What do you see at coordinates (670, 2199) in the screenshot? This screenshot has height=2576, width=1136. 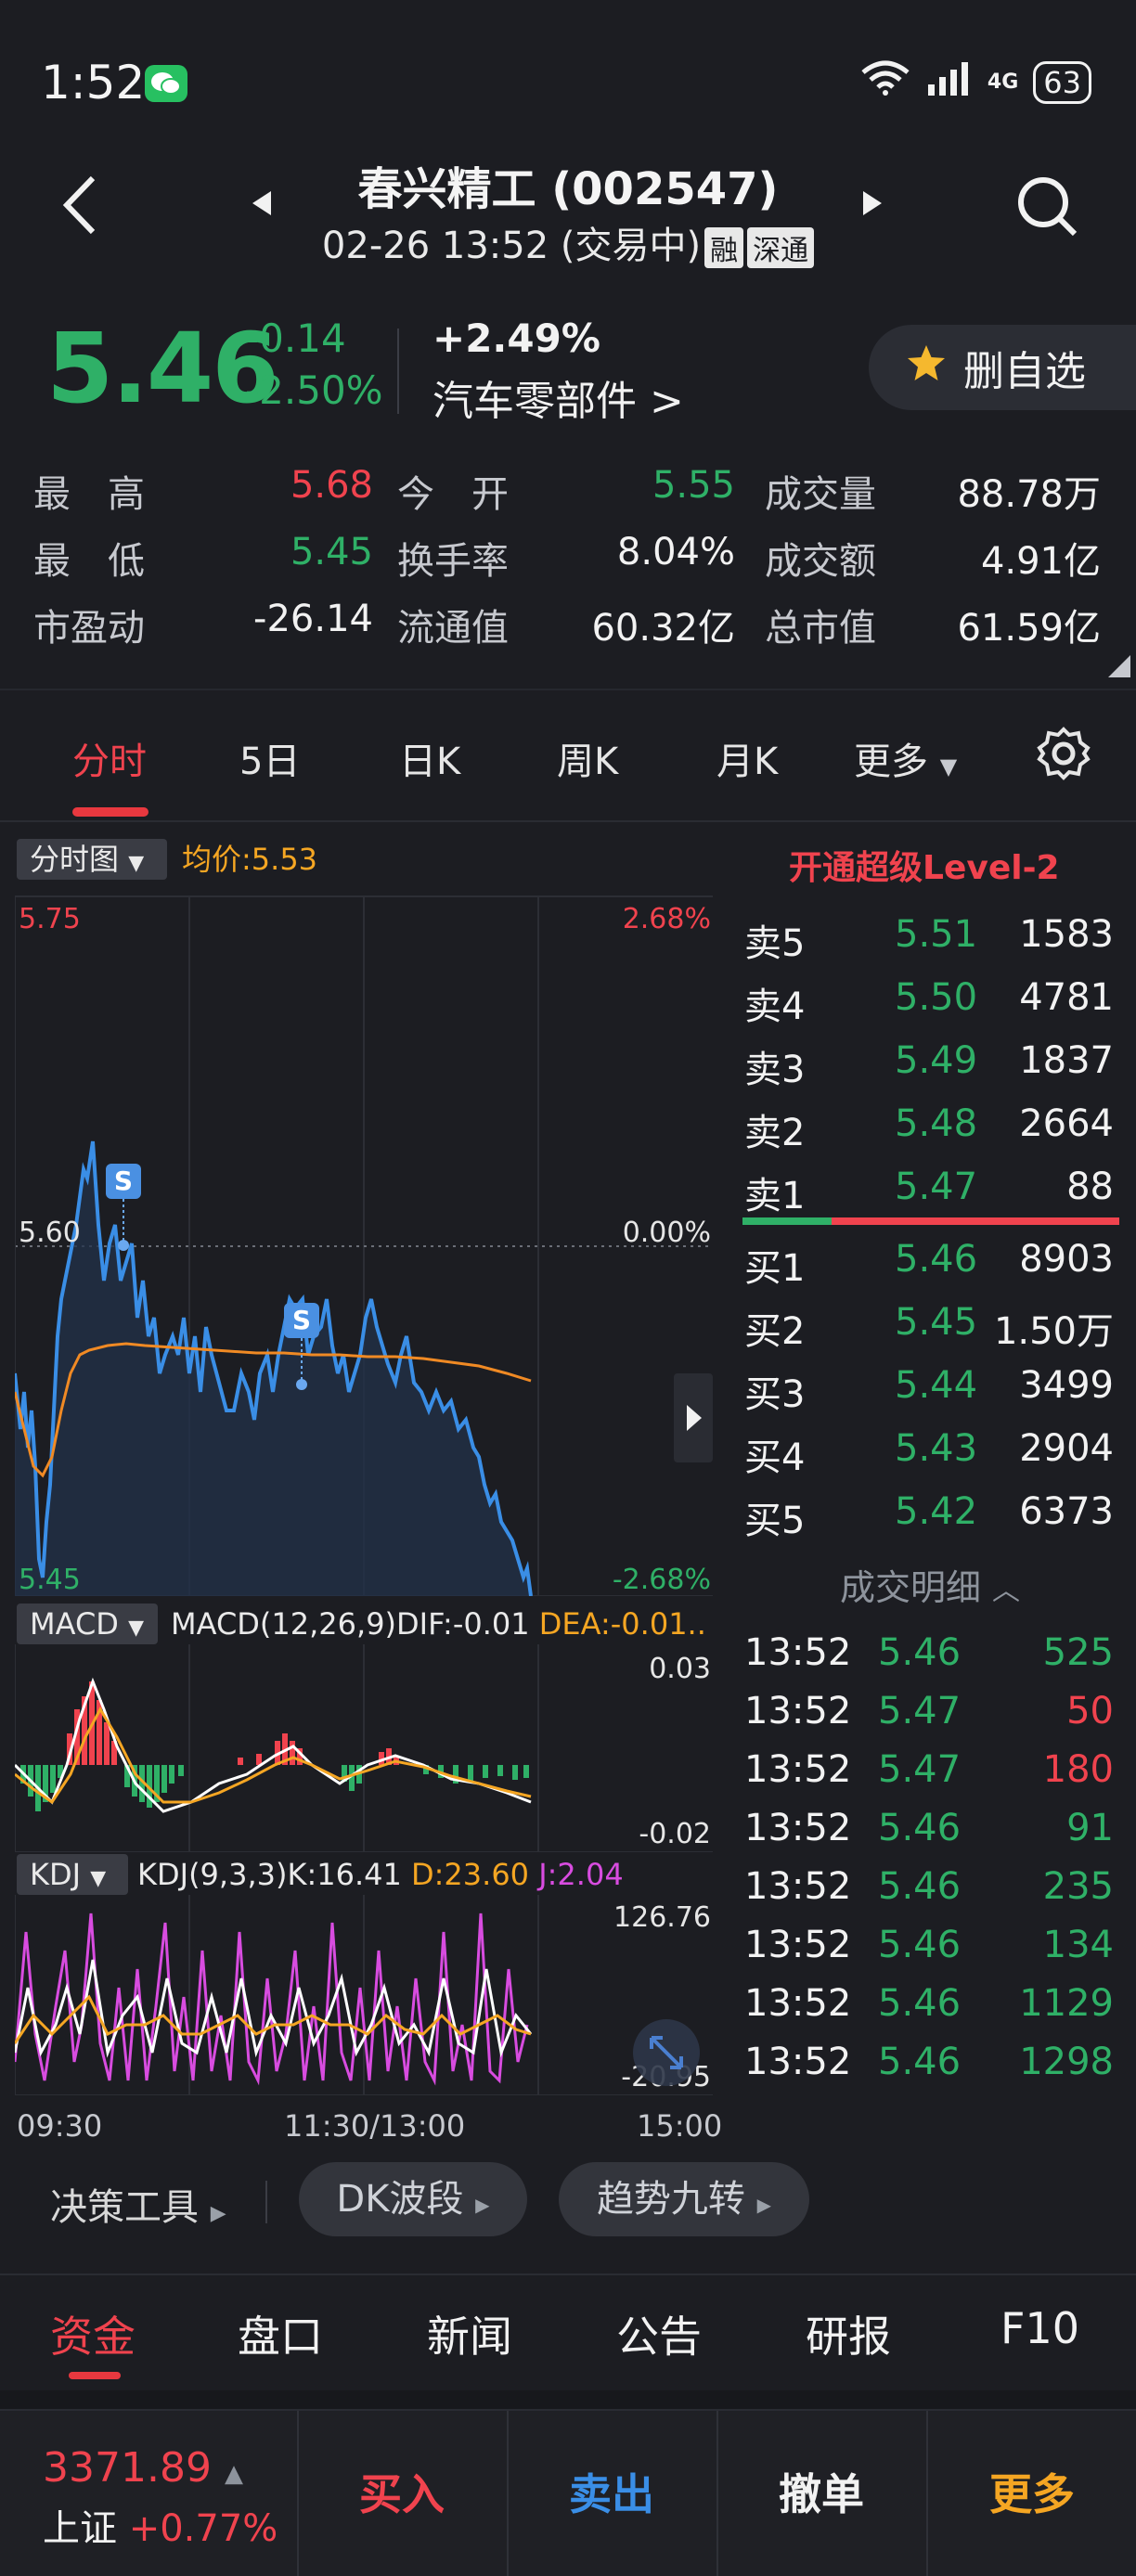 I see `trend-nine-label: 趋势九转` at bounding box center [670, 2199].